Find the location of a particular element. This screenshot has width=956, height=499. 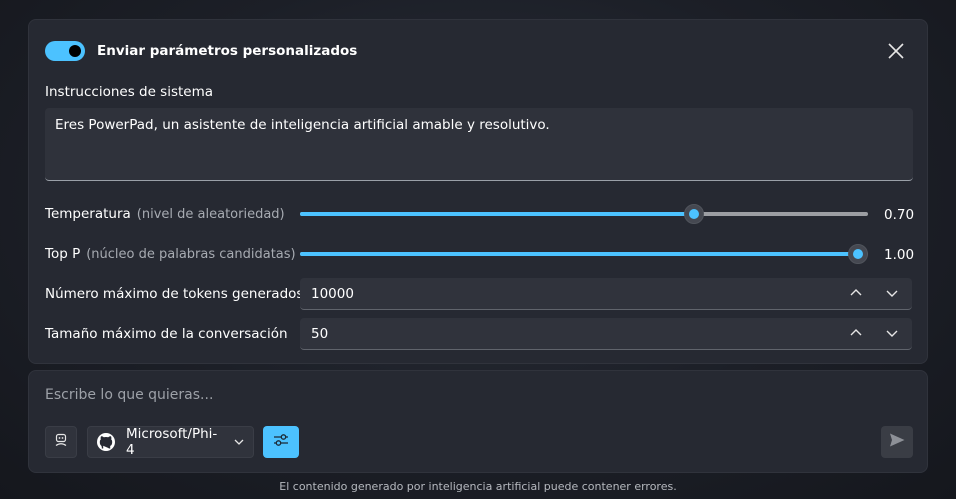

parameters-button is located at coordinates (281, 442).